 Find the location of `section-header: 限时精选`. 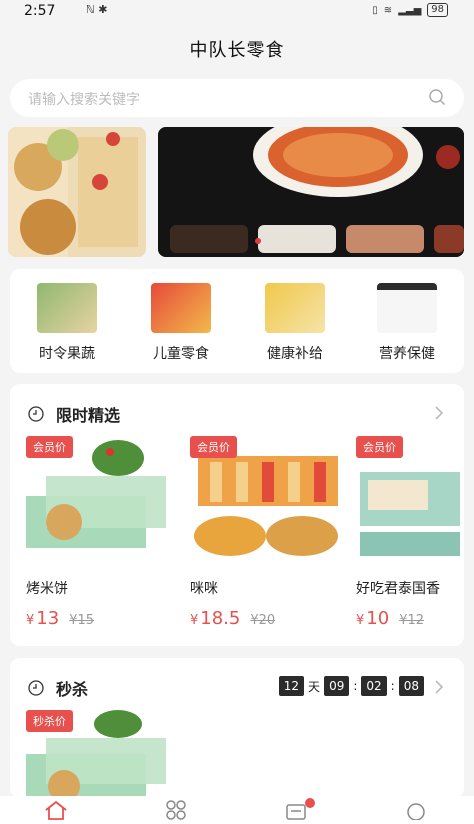

section-header: 限时精选 is located at coordinates (74, 414).